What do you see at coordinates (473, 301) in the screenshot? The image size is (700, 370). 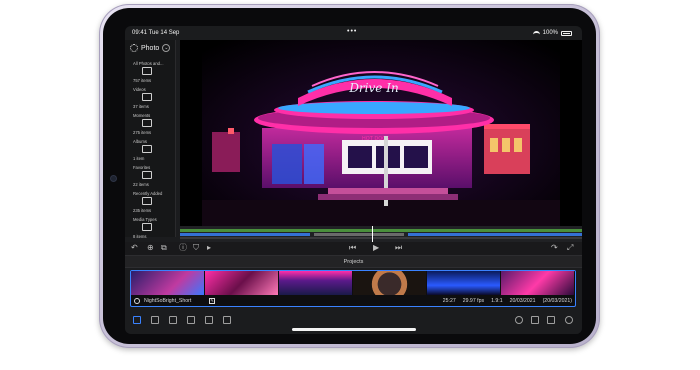 I see `project-fps: 29.97 fps` at bounding box center [473, 301].